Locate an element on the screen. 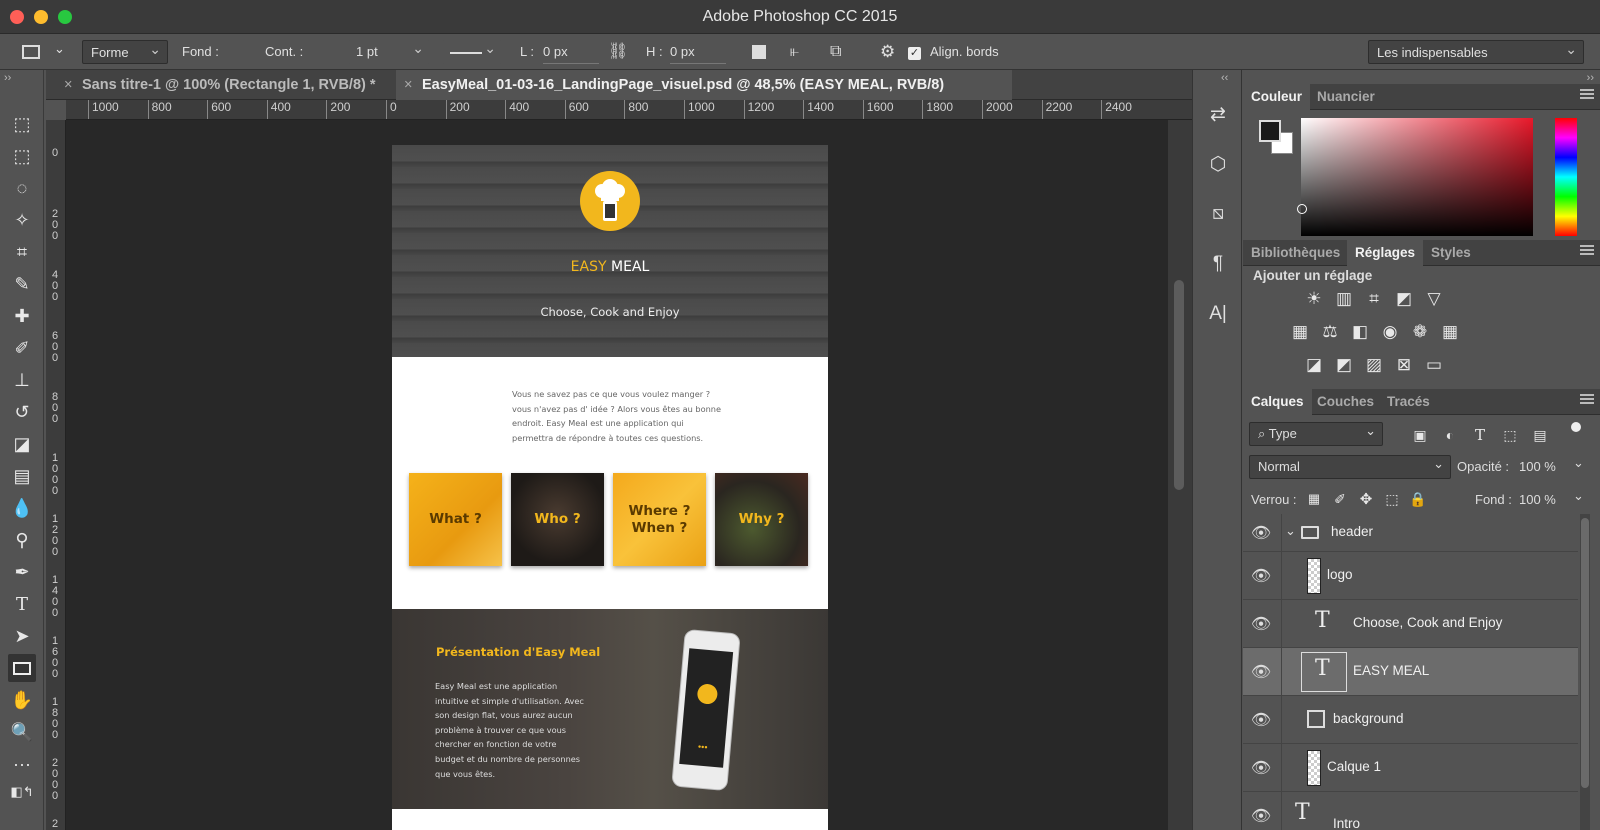 The width and height of the screenshot is (1600, 830). tab-traces: Tracés is located at coordinates (1408, 402).